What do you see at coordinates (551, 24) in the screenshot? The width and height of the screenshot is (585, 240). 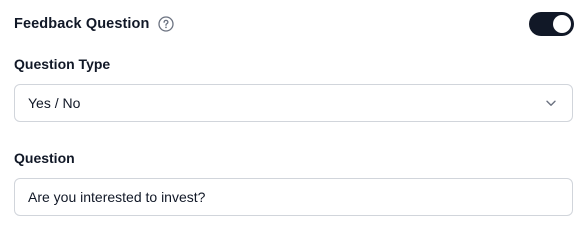 I see `feedback-question-toggle` at bounding box center [551, 24].